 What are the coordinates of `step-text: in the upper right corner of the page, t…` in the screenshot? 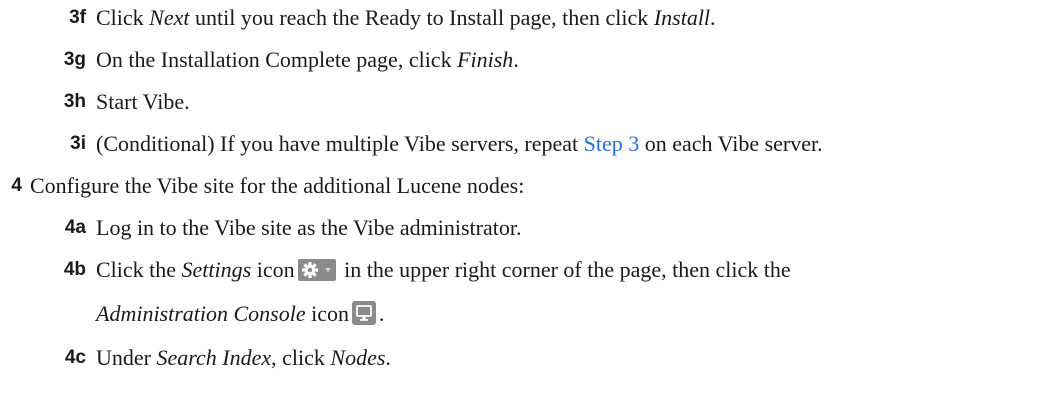 It's located at (564, 269).